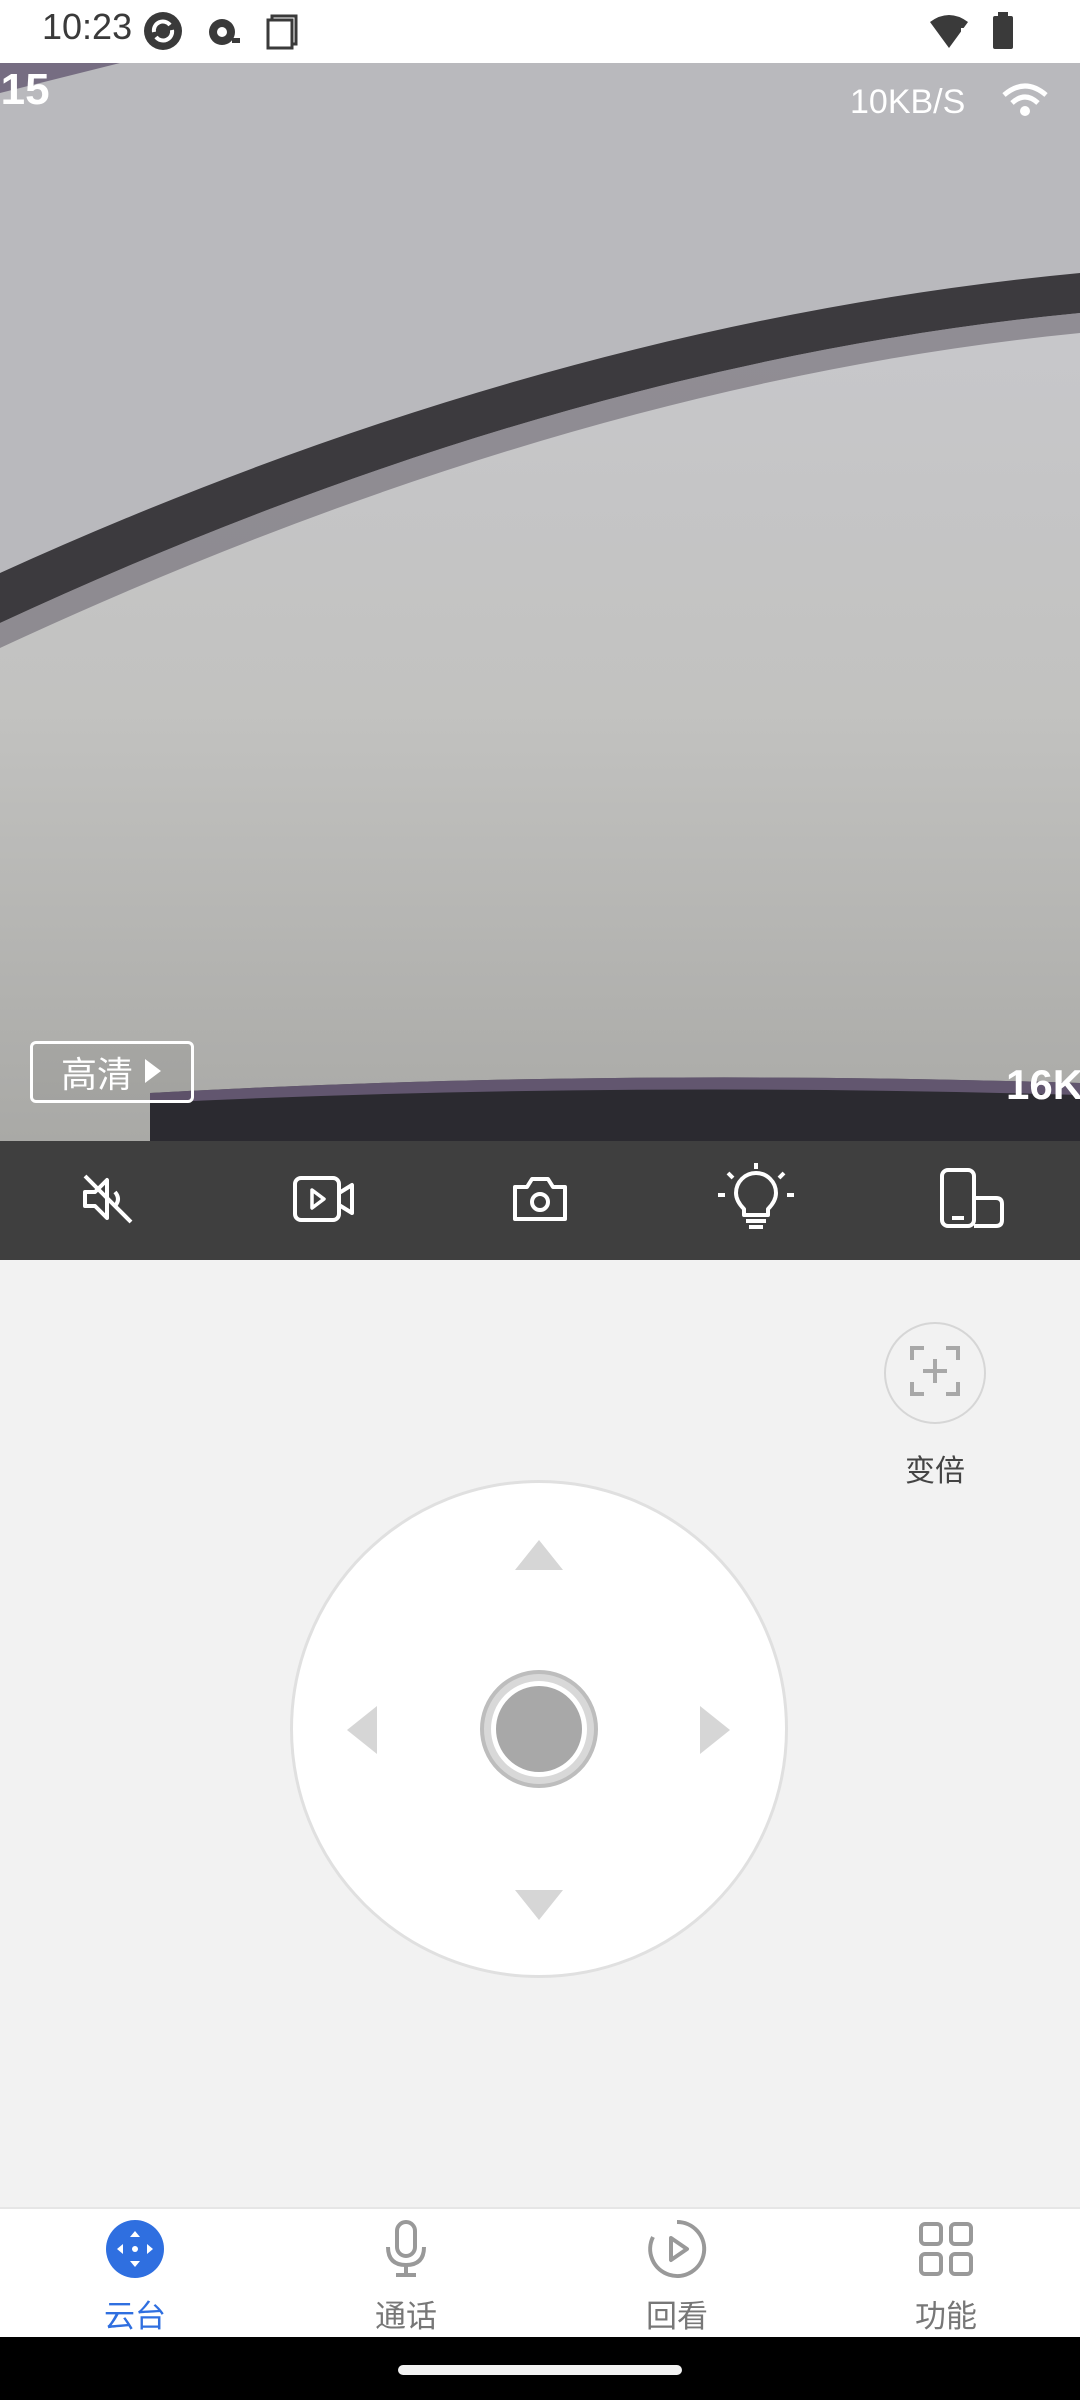 The width and height of the screenshot is (1080, 2400). What do you see at coordinates (406, 2317) in the screenshot?
I see `nav-label-talk: 通话` at bounding box center [406, 2317].